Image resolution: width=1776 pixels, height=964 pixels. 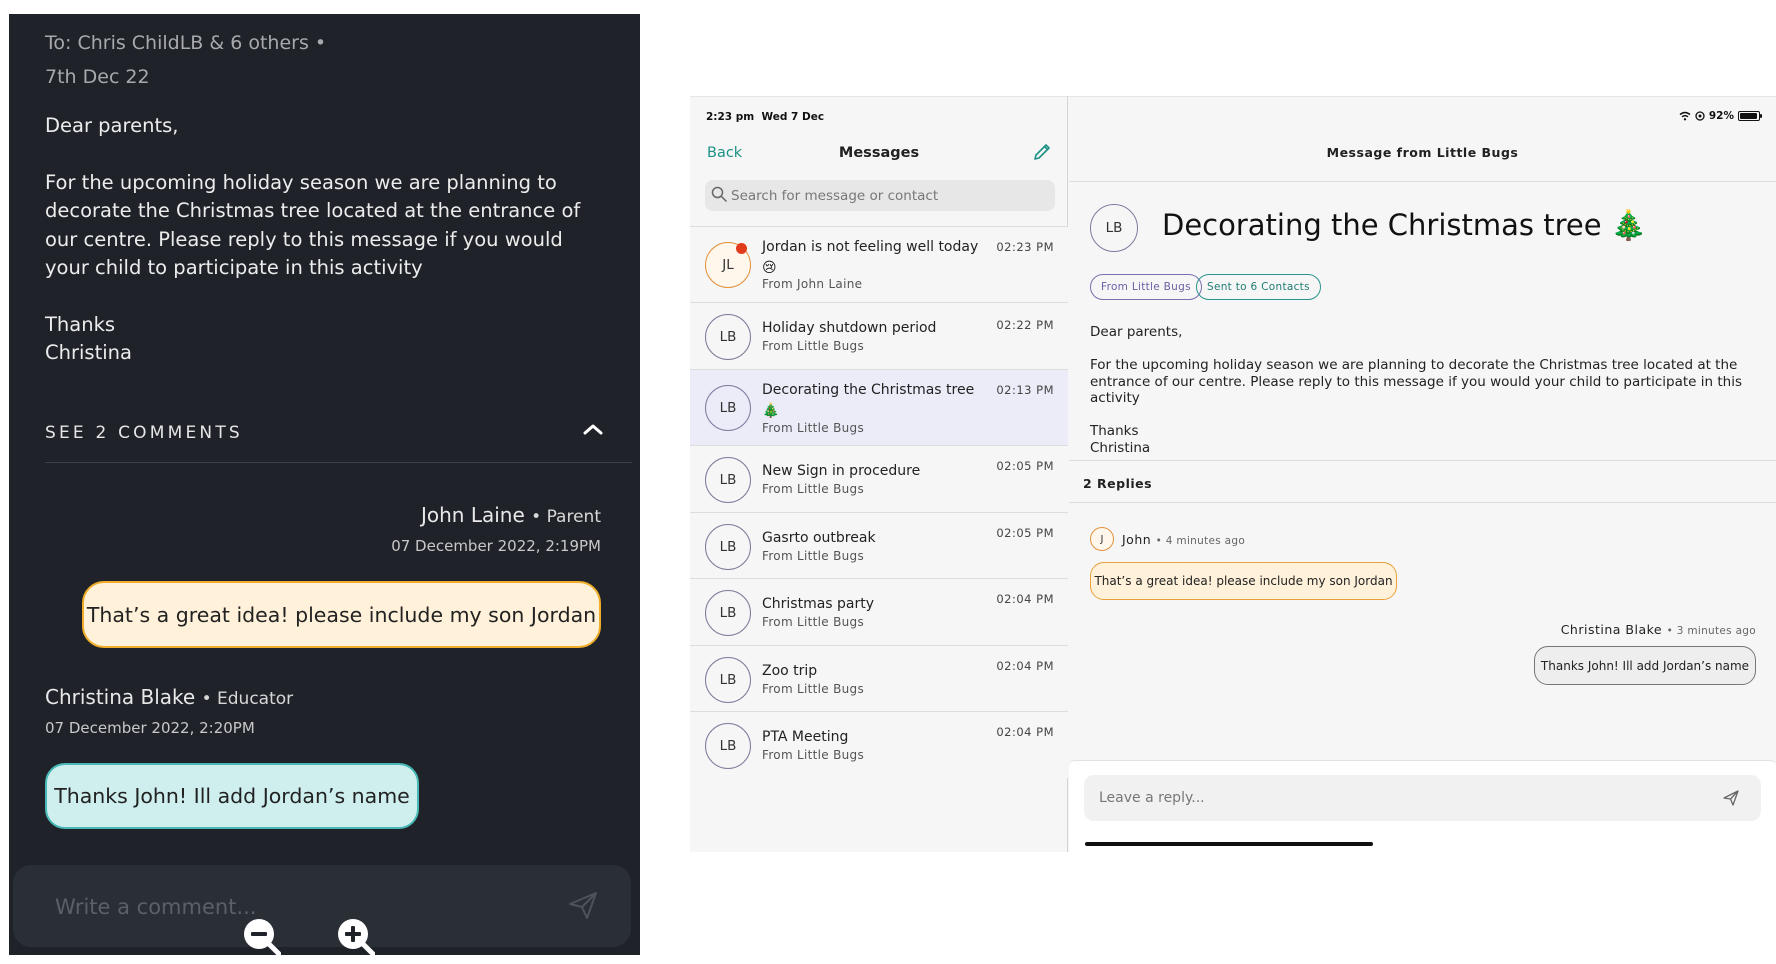 What do you see at coordinates (1200, 541) in the screenshot?
I see `reply-timestamp: • 4 minutes ago` at bounding box center [1200, 541].